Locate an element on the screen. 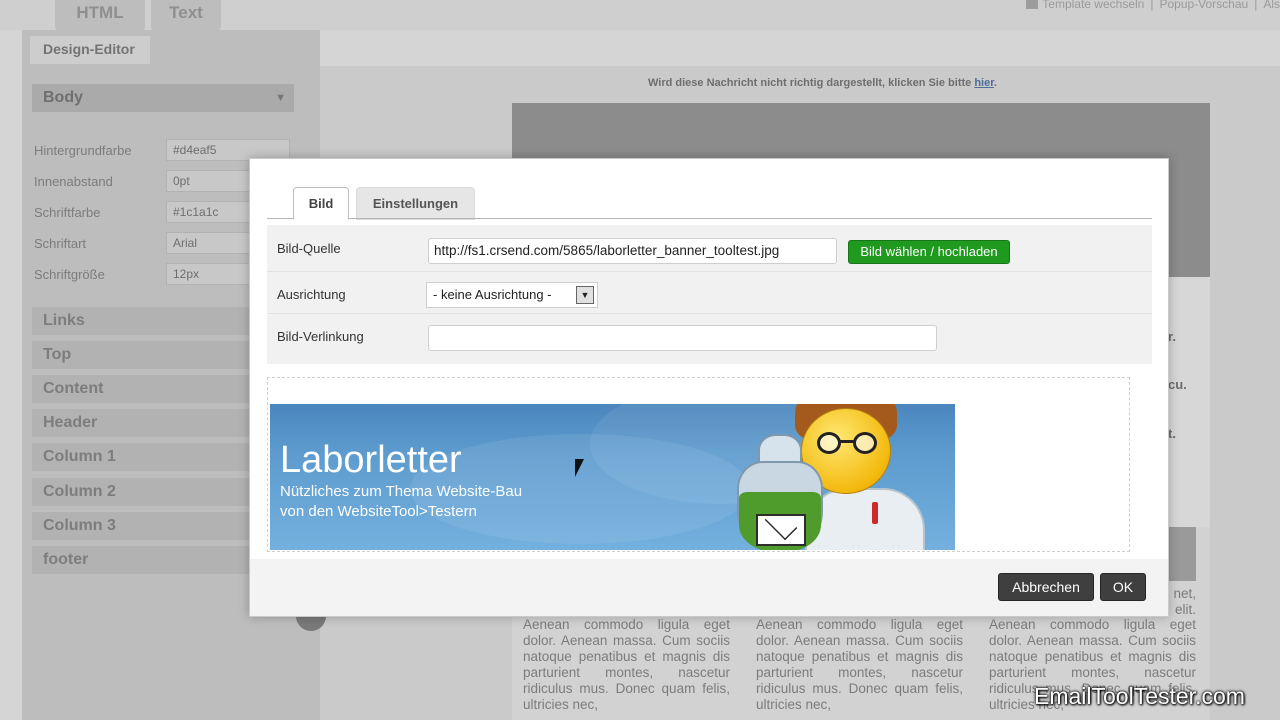 The image size is (1280, 720). template-switch-link: Template wechseln is located at coordinates (1093, 5).